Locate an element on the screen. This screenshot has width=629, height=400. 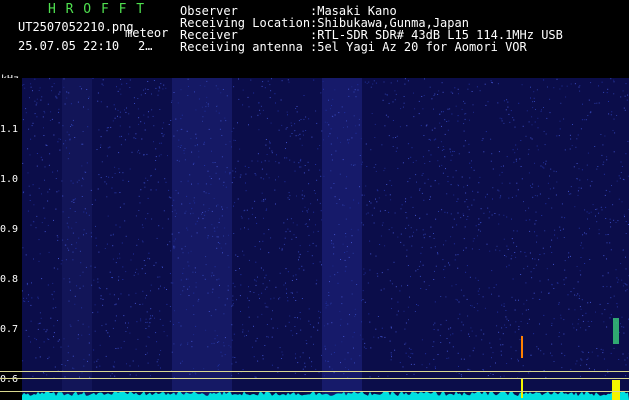
freq-tick: 1.1 is located at coordinates (9, 129).